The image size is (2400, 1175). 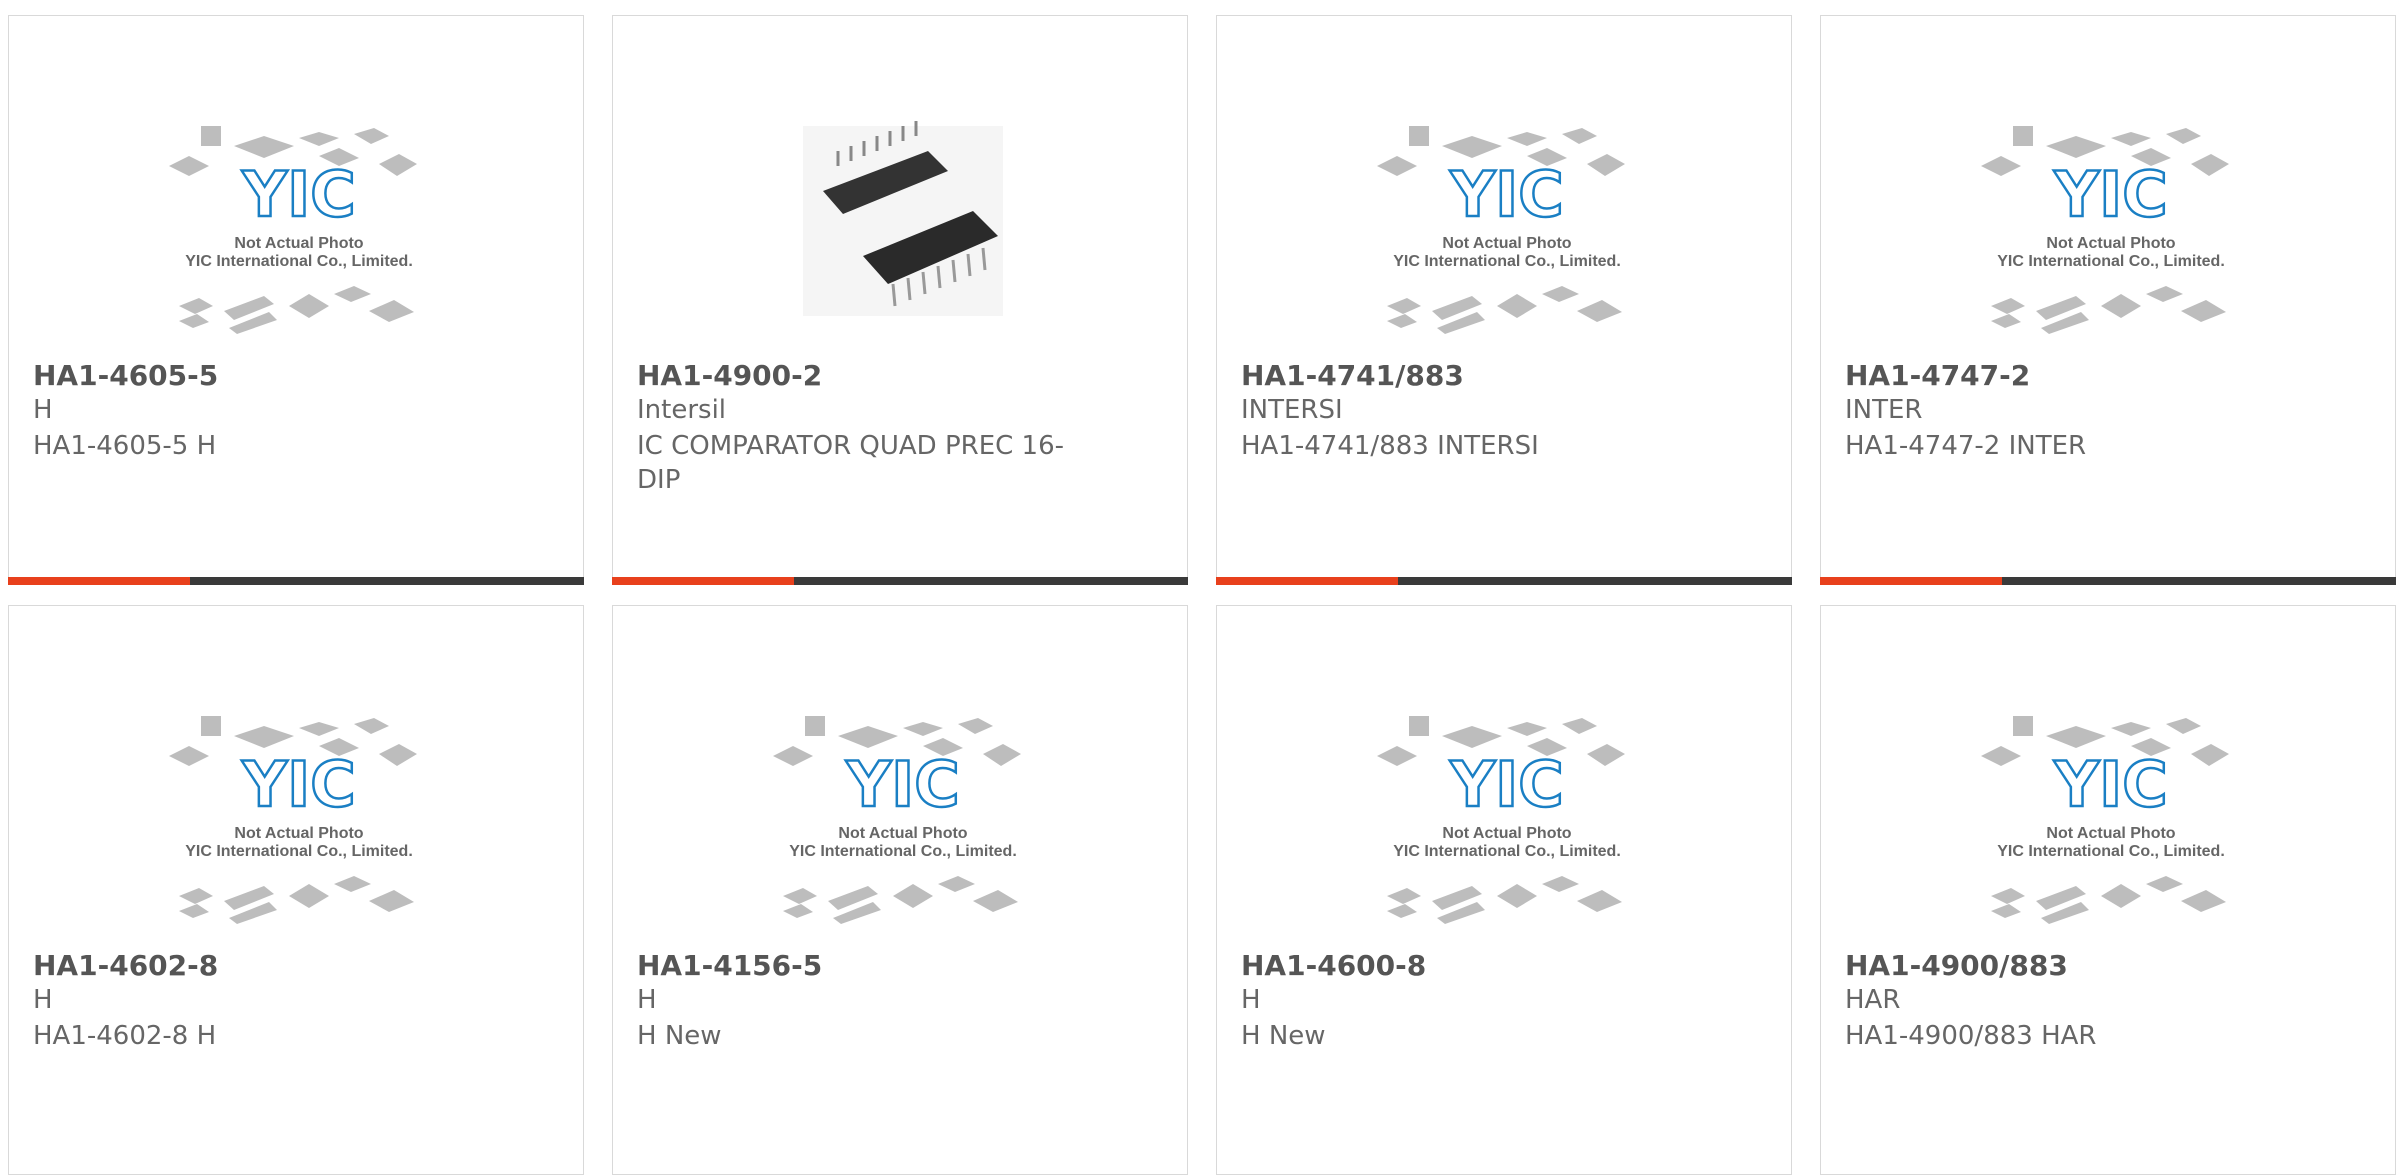 I want to click on manufacturer: INTERSI, so click(x=1292, y=410).